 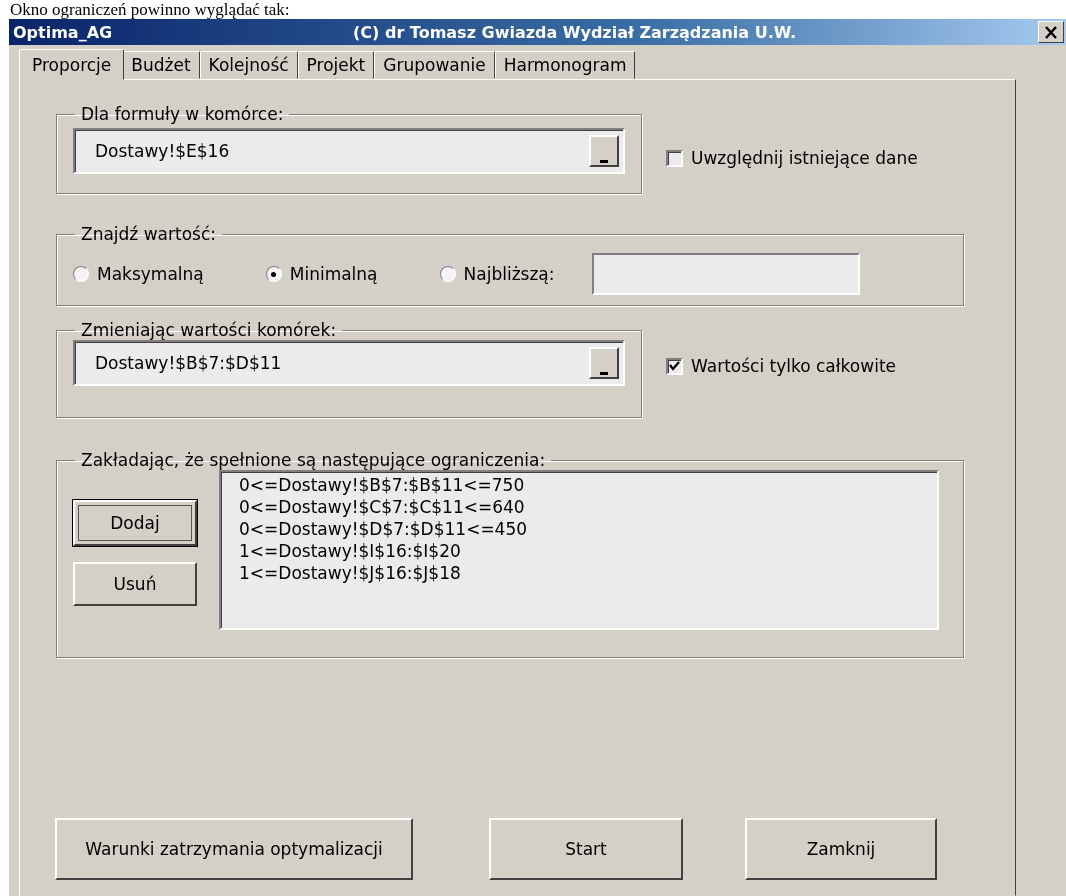 What do you see at coordinates (161, 65) in the screenshot?
I see `tab: Budżet` at bounding box center [161, 65].